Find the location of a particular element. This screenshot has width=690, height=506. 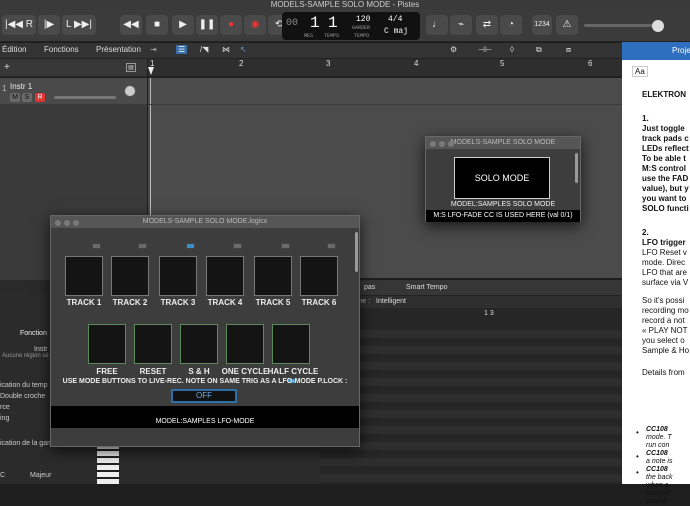

track-1-pad is located at coordinates (84, 276).